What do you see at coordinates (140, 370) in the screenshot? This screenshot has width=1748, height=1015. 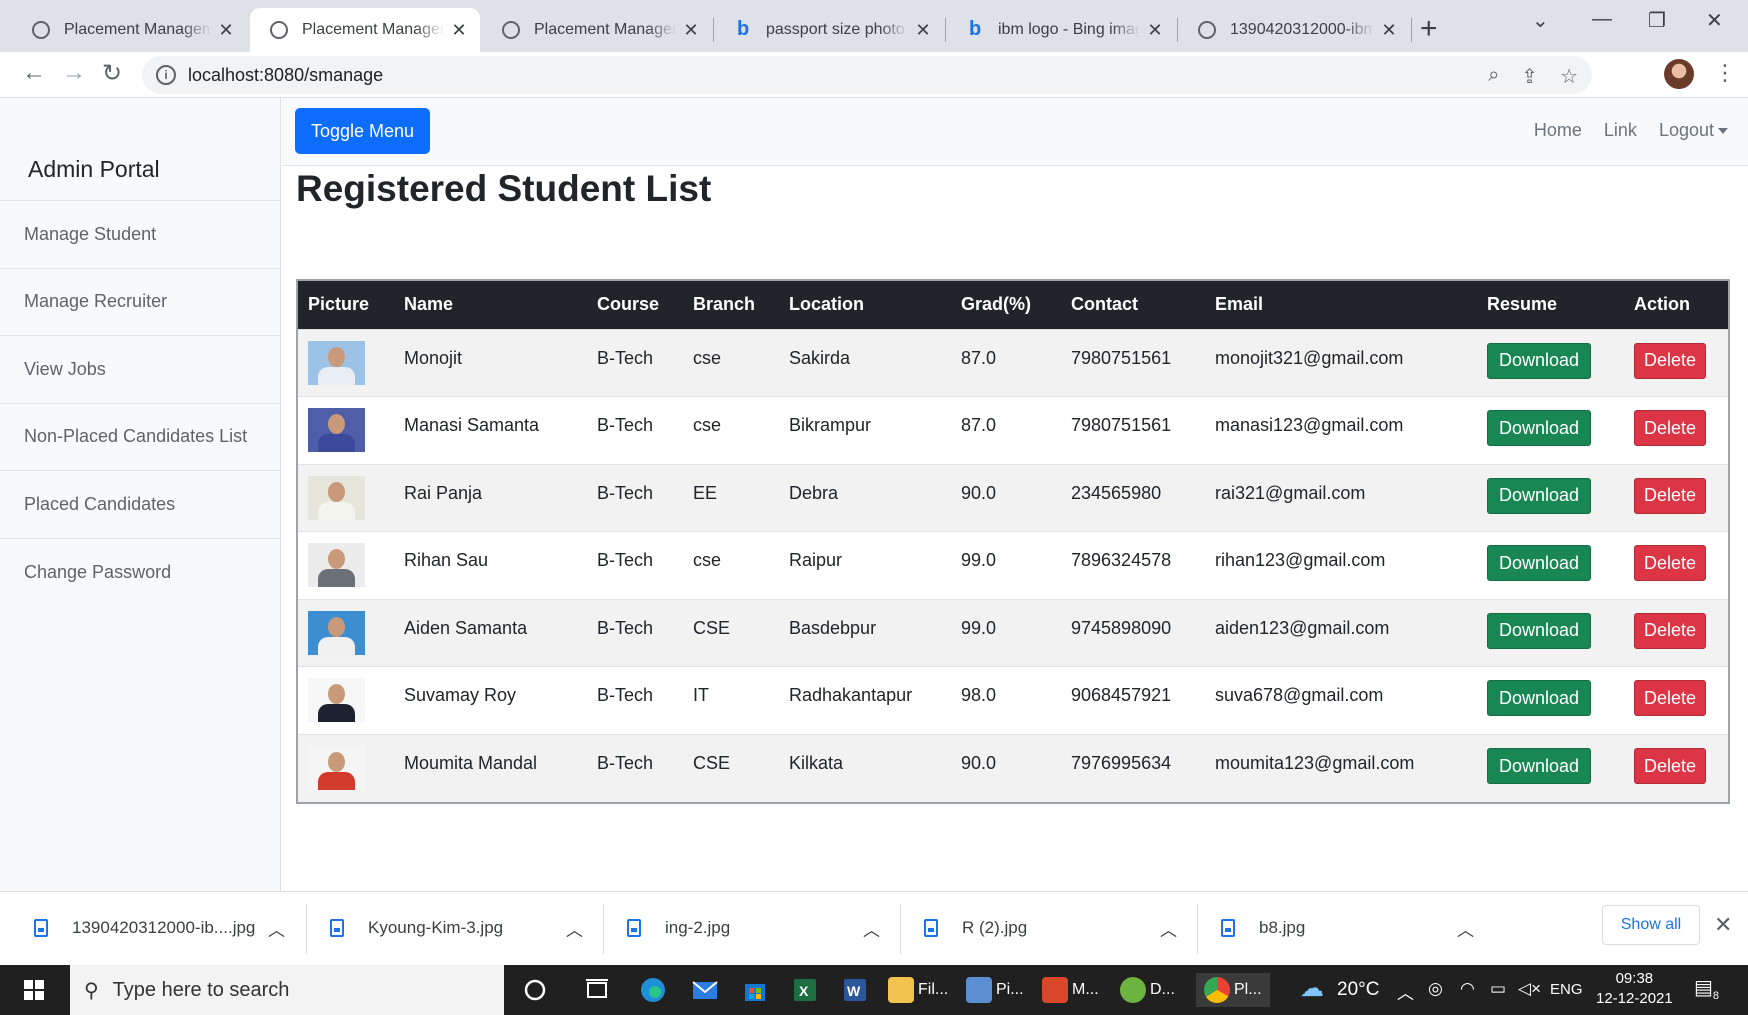 I see `sidebar-item-view-jobs: View Jobs` at bounding box center [140, 370].